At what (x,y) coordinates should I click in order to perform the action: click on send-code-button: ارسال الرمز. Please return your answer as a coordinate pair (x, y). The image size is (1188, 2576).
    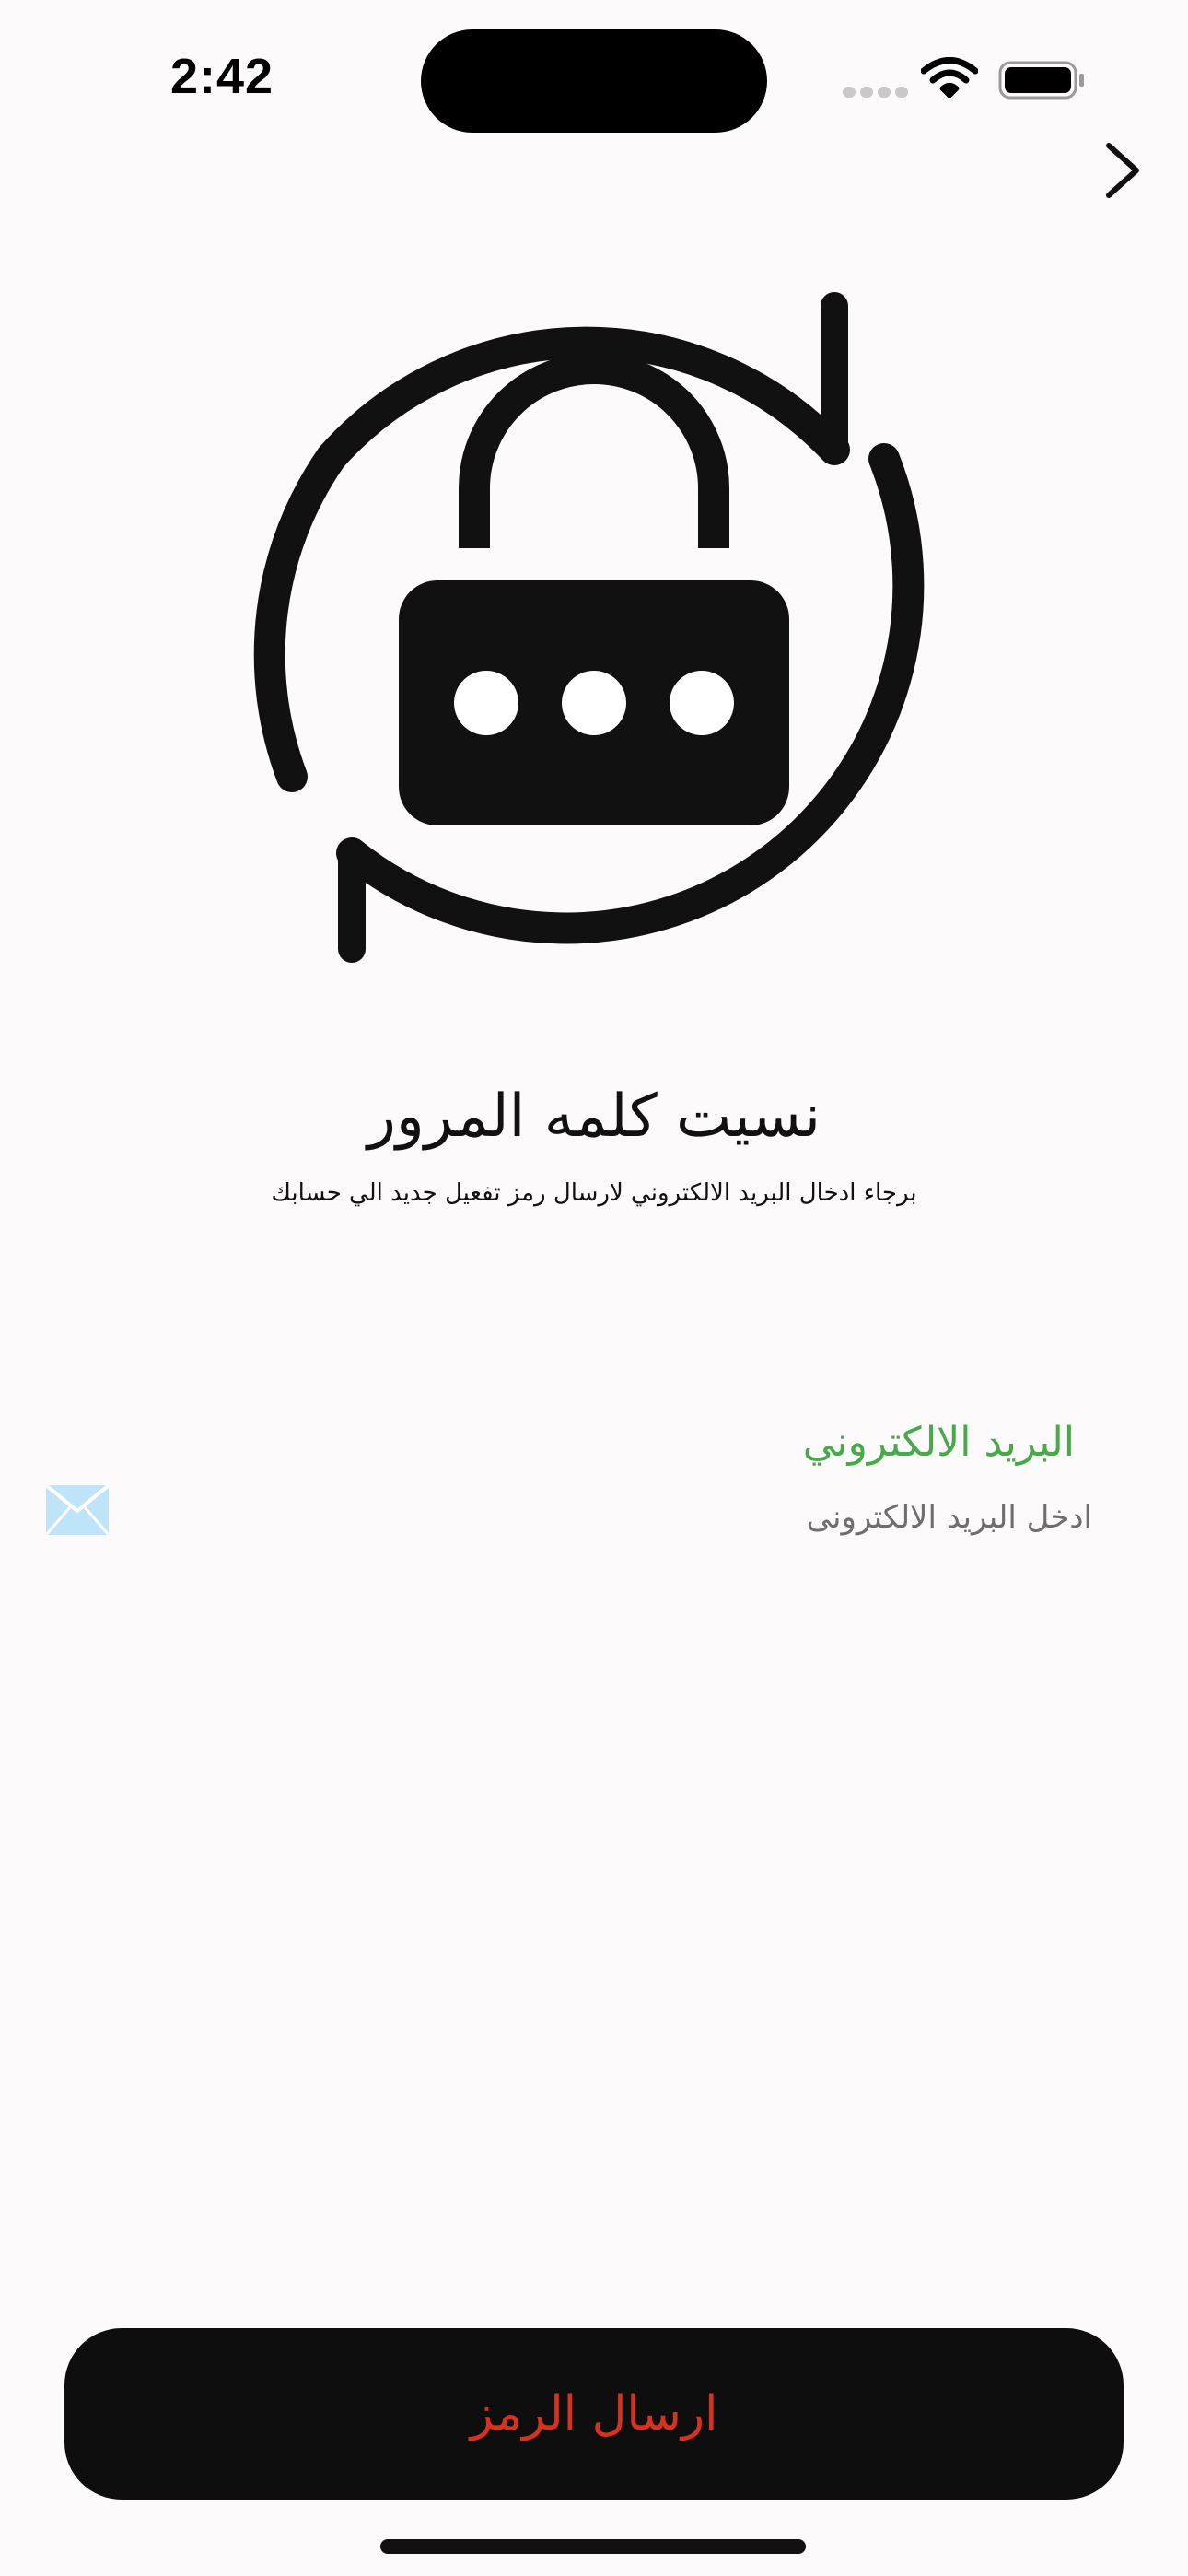
    Looking at the image, I should click on (594, 2414).